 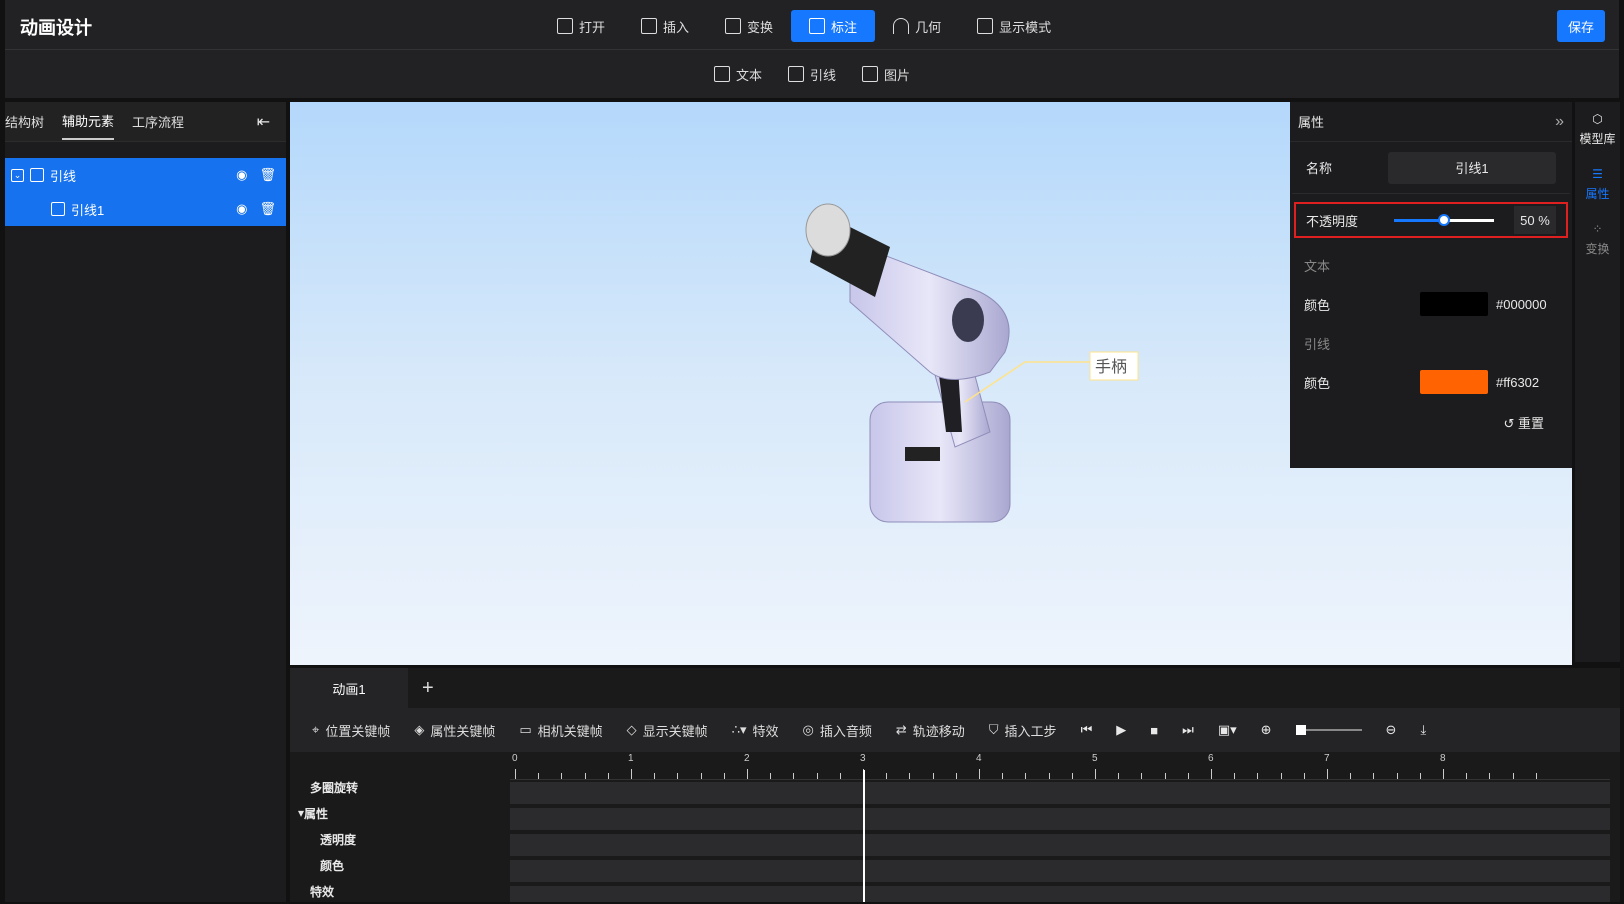 I want to click on step-forward-icon: ⏭, so click(x=1188, y=730).